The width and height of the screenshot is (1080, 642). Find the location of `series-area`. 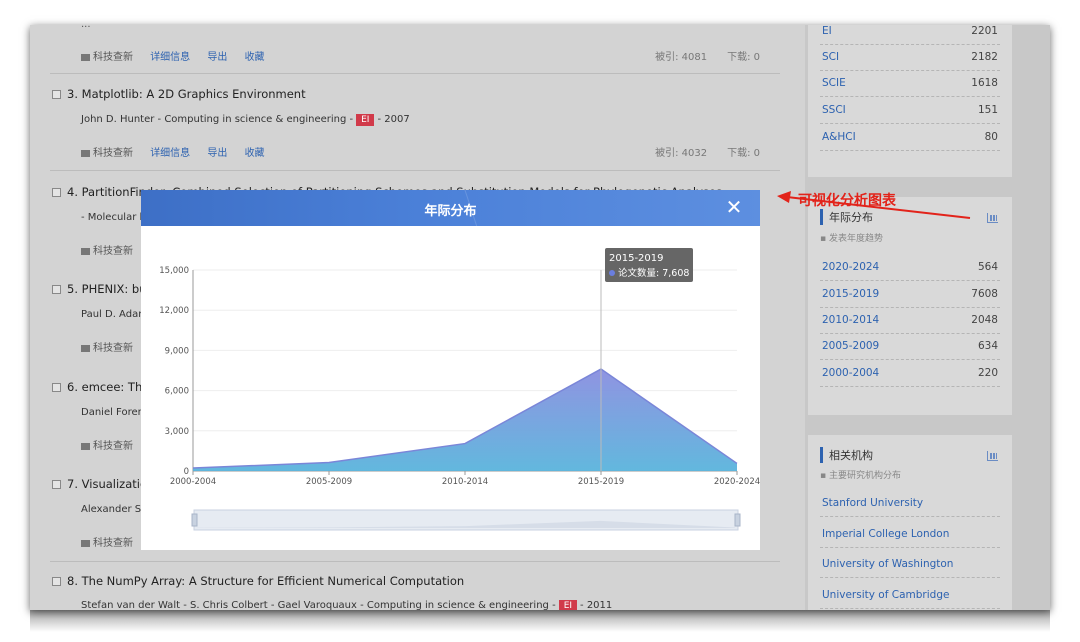

series-area is located at coordinates (465, 420).